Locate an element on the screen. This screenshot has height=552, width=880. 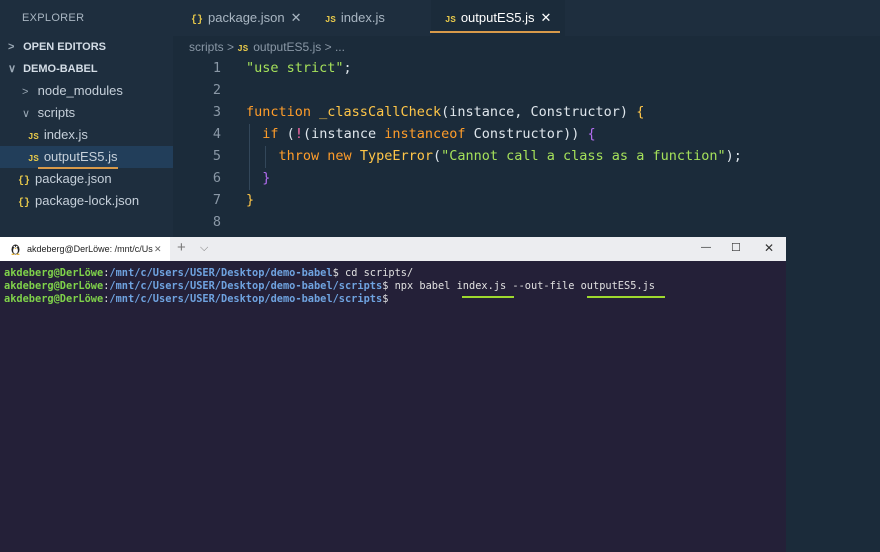
tree-item-output-es5-js: JS outputES5.js is located at coordinates (86, 157).